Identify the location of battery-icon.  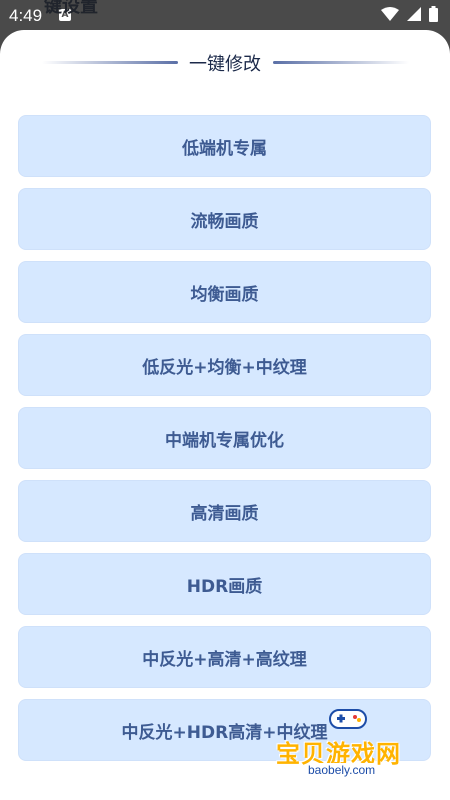
(433, 14).